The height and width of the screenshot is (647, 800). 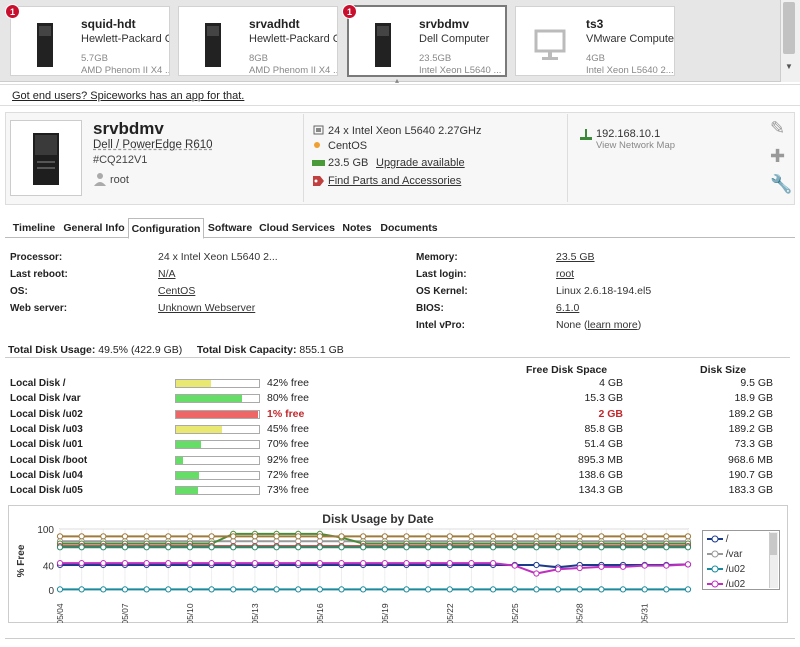 What do you see at coordinates (773, 544) in the screenshot?
I see `legend-scrollbar-thumb` at bounding box center [773, 544].